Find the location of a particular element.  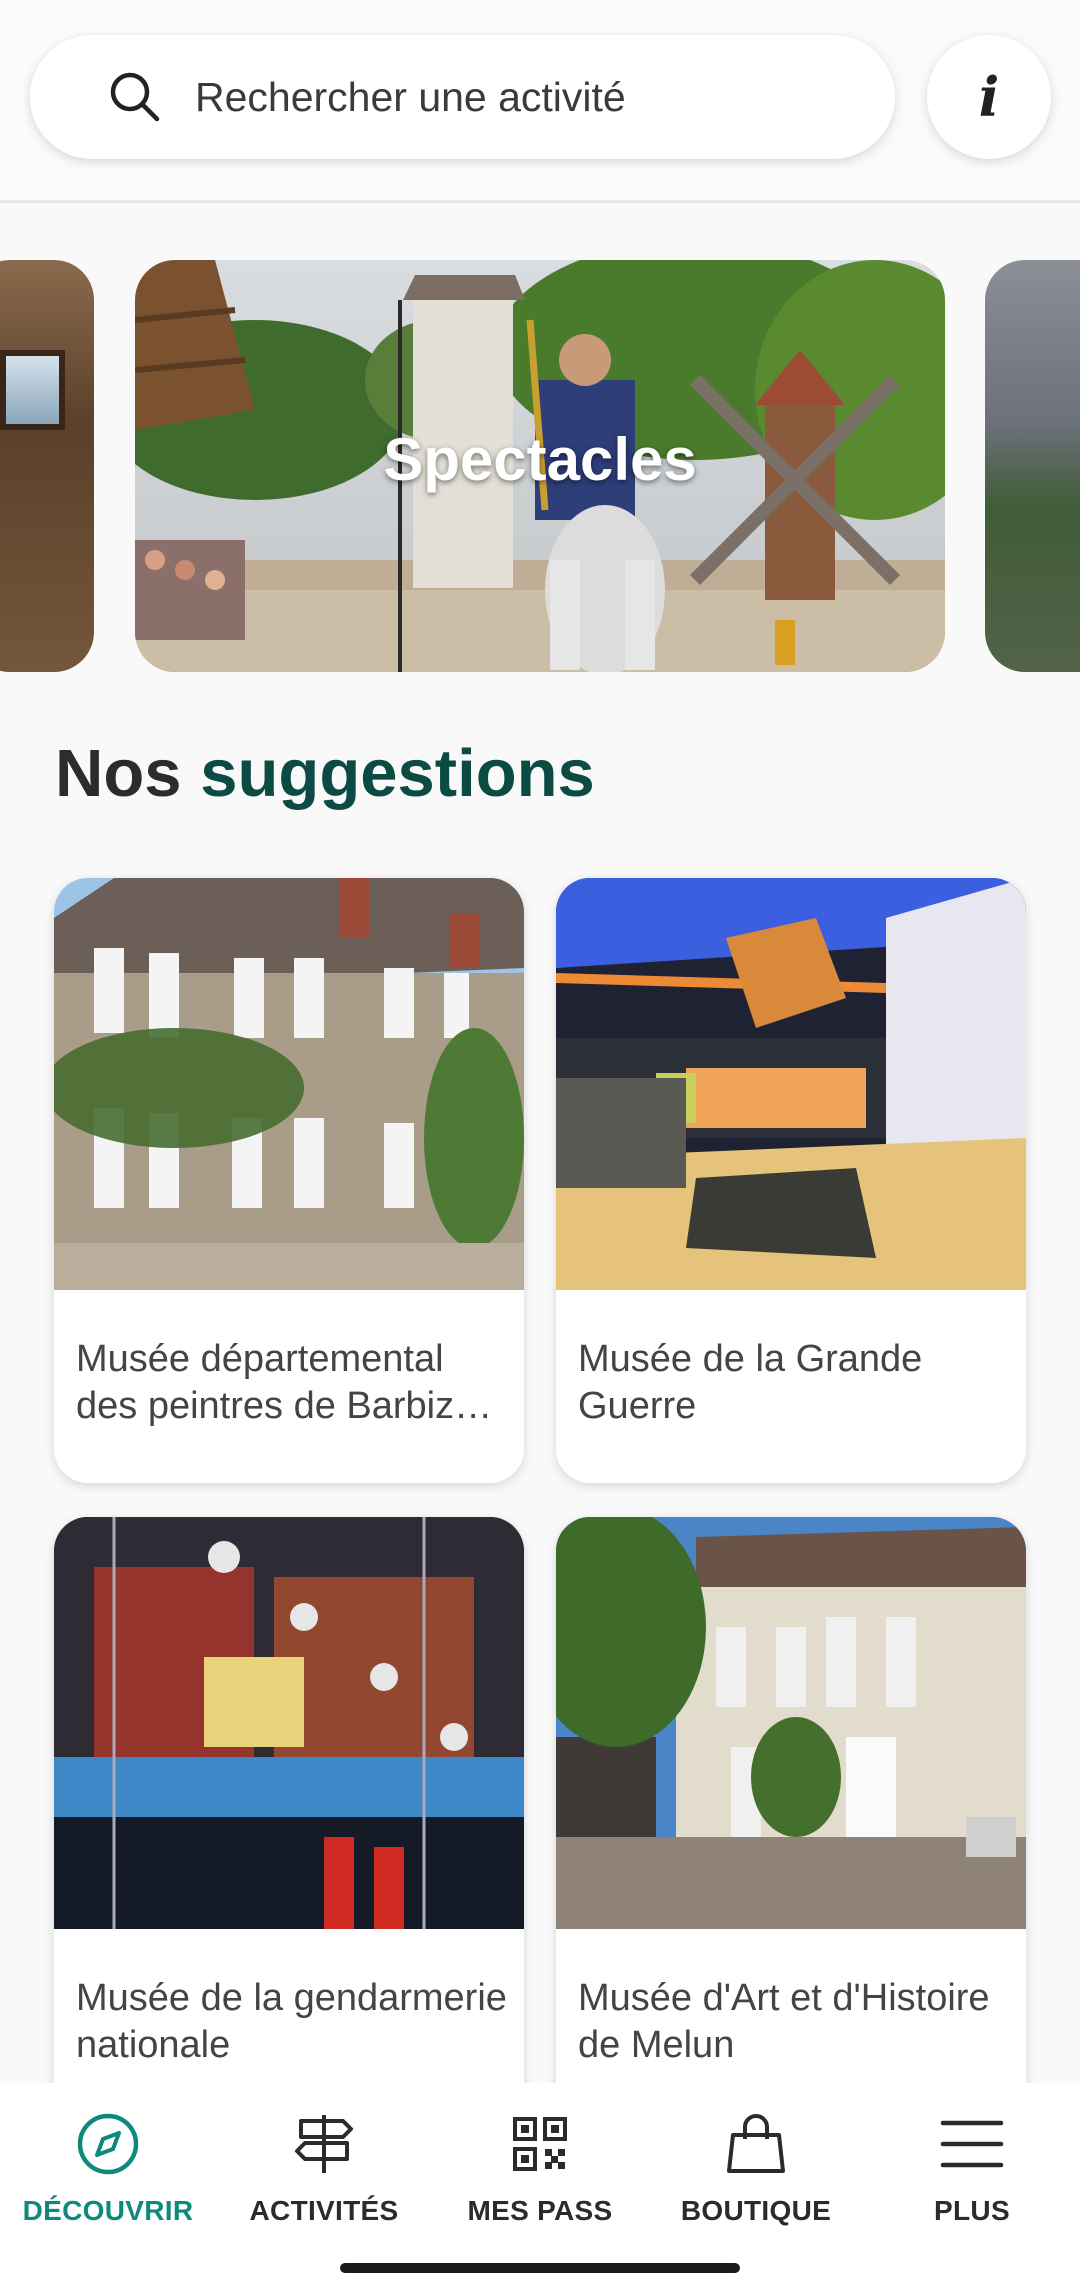

nav-item-plus: PLUS is located at coordinates (972, 2176).